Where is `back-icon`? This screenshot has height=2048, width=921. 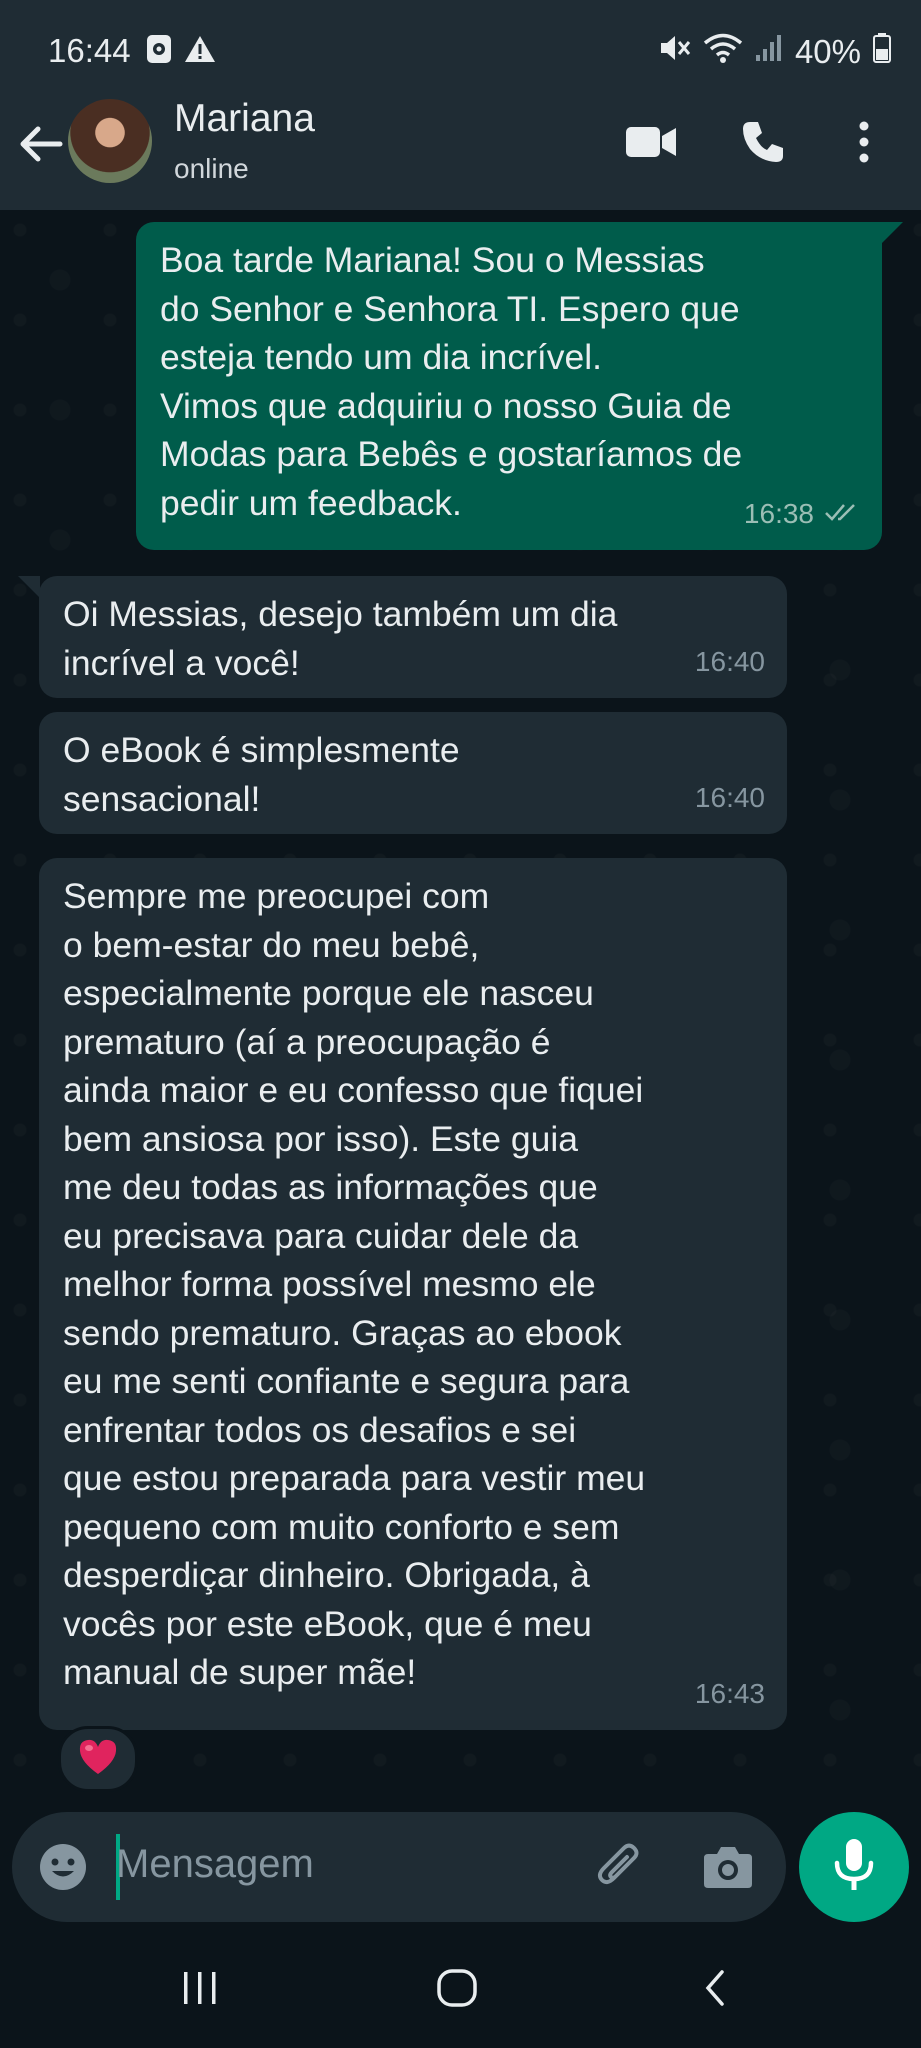 back-icon is located at coordinates (715, 1990).